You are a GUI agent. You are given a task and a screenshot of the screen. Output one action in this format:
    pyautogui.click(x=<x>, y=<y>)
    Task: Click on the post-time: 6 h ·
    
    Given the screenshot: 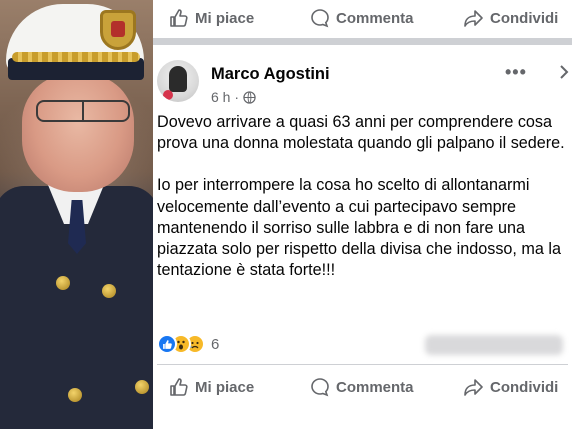 What is the action you would take?
    pyautogui.click(x=225, y=97)
    